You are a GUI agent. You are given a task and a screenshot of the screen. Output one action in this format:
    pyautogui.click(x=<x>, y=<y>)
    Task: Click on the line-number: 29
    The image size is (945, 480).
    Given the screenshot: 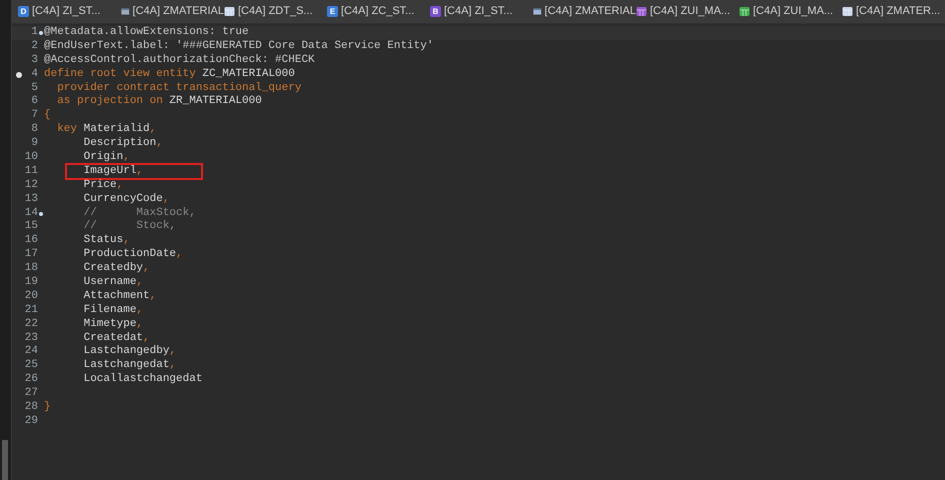 What is the action you would take?
    pyautogui.click(x=31, y=421)
    